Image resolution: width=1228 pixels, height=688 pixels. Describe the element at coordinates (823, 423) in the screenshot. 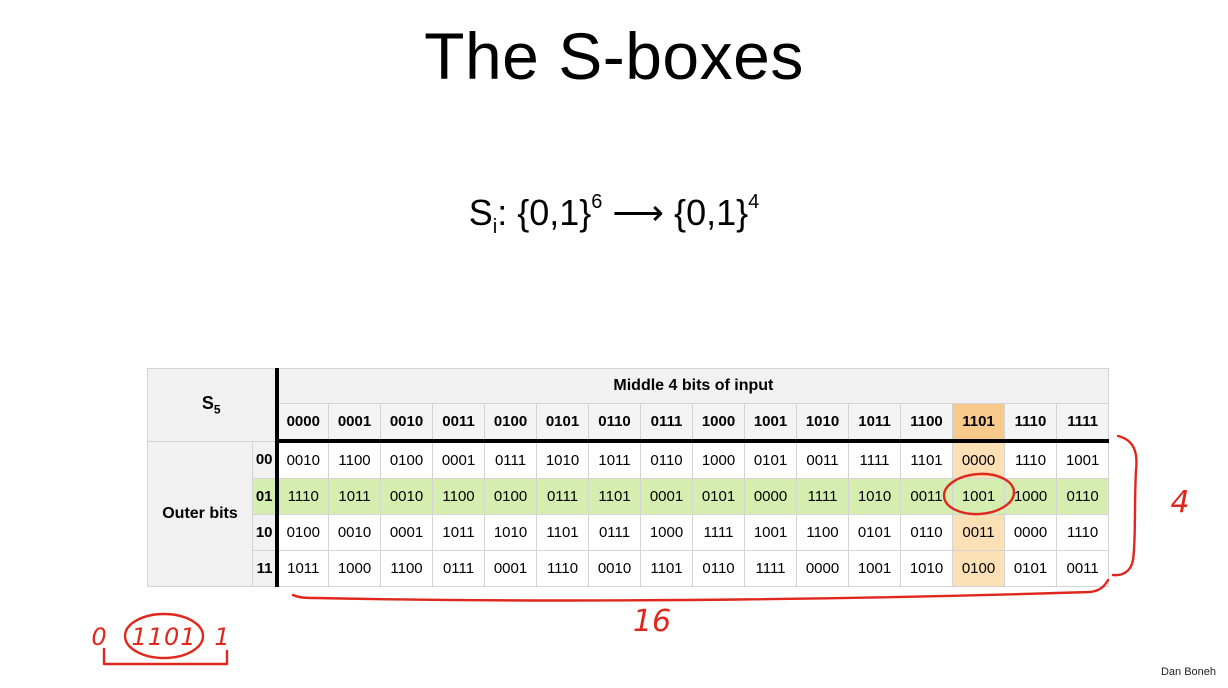

I see `column-header: 1010` at that location.